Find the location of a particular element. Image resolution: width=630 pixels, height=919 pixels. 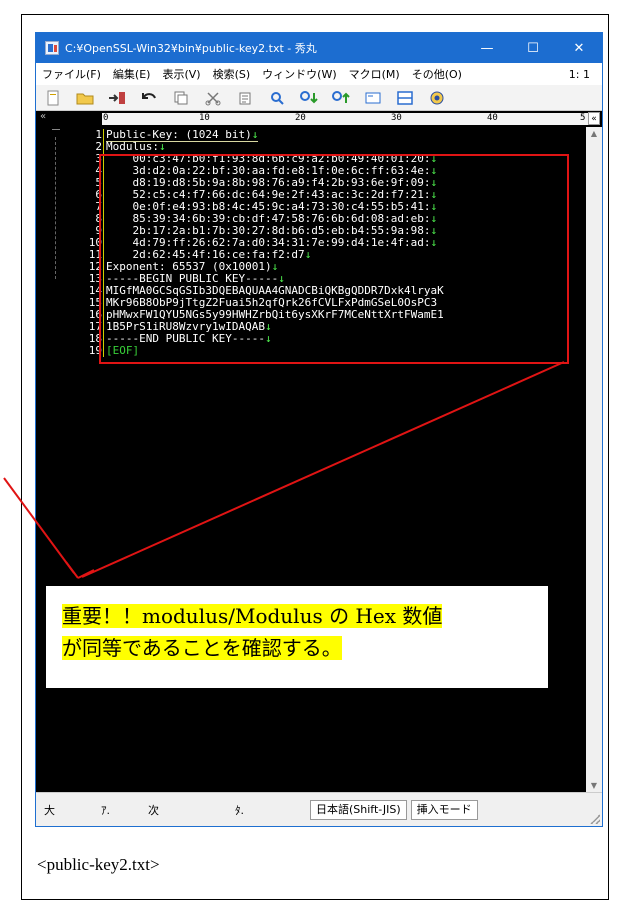

status-ta: ﾀ. is located at coordinates (239, 810).